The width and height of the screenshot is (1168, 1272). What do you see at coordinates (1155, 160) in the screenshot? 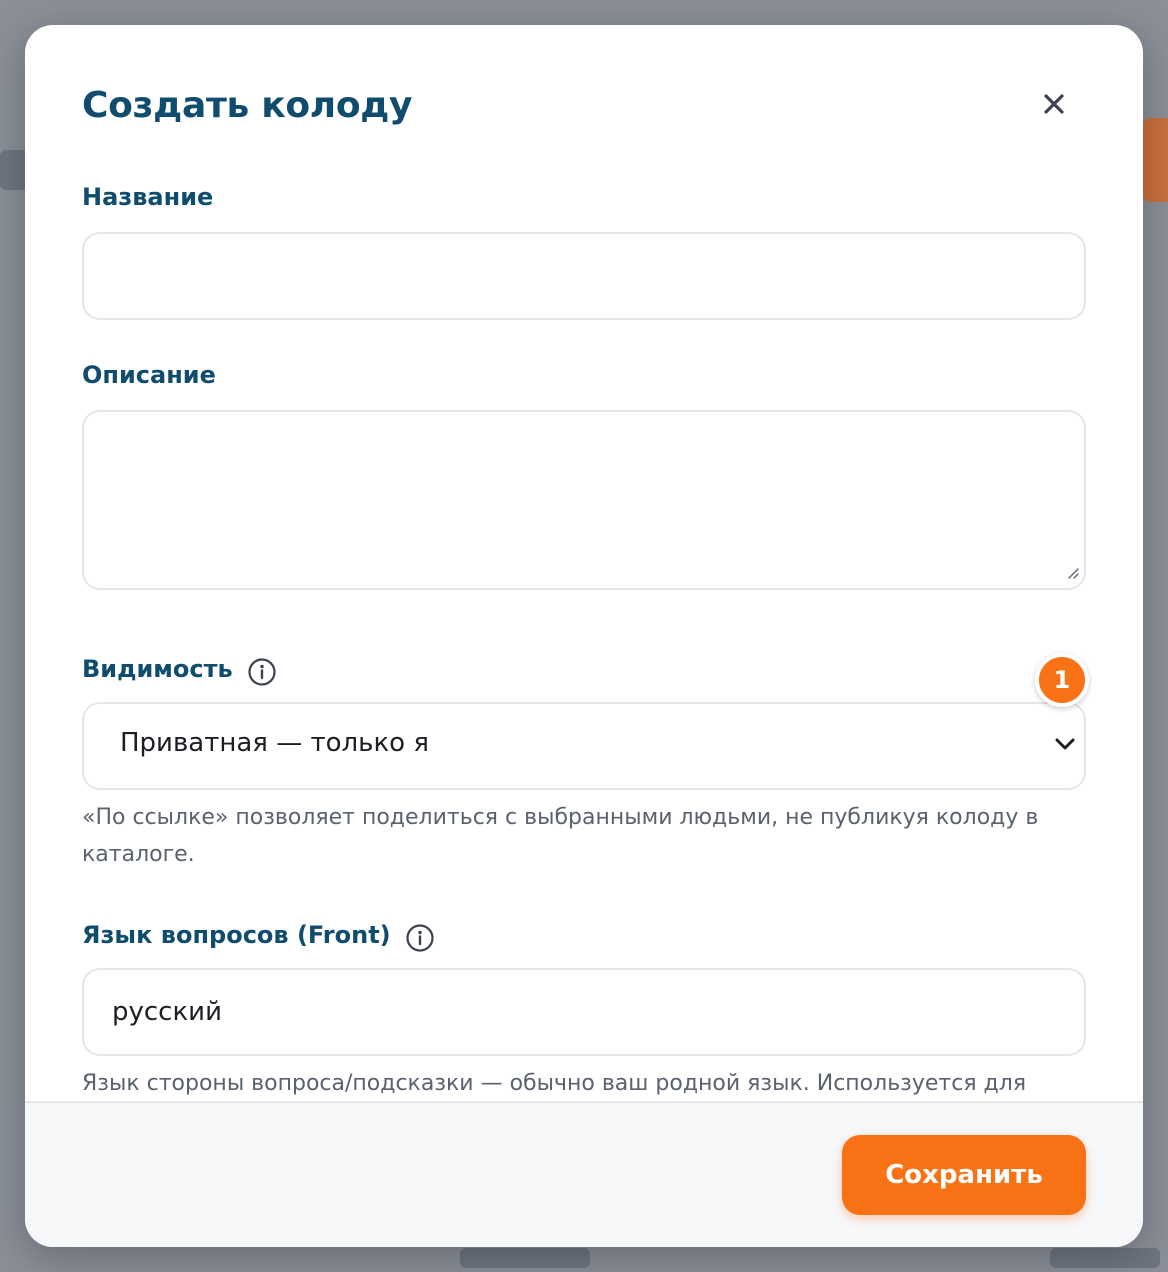
I see `background-button` at bounding box center [1155, 160].